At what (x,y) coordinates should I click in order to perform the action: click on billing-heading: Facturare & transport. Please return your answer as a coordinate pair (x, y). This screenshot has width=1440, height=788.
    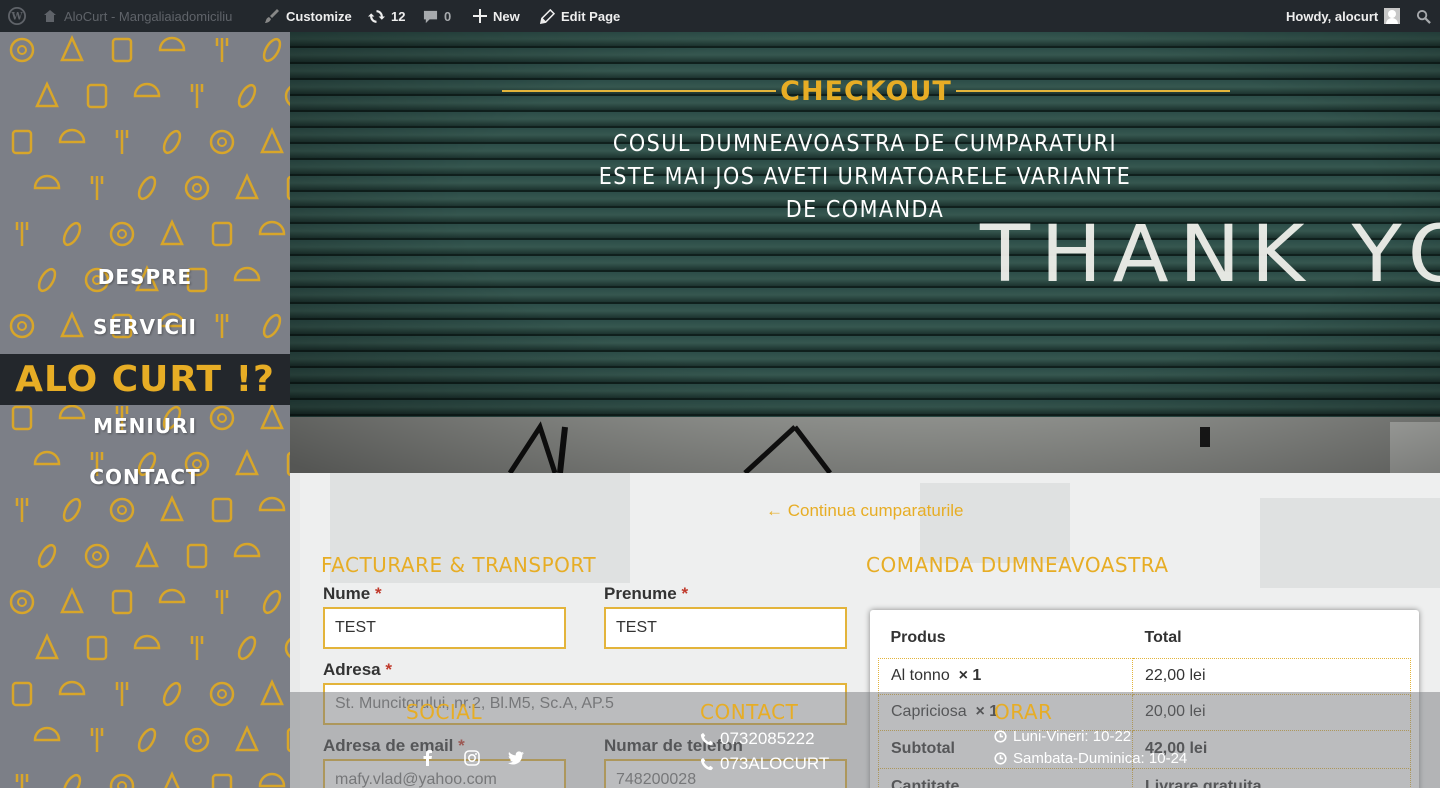
    Looking at the image, I should click on (459, 565).